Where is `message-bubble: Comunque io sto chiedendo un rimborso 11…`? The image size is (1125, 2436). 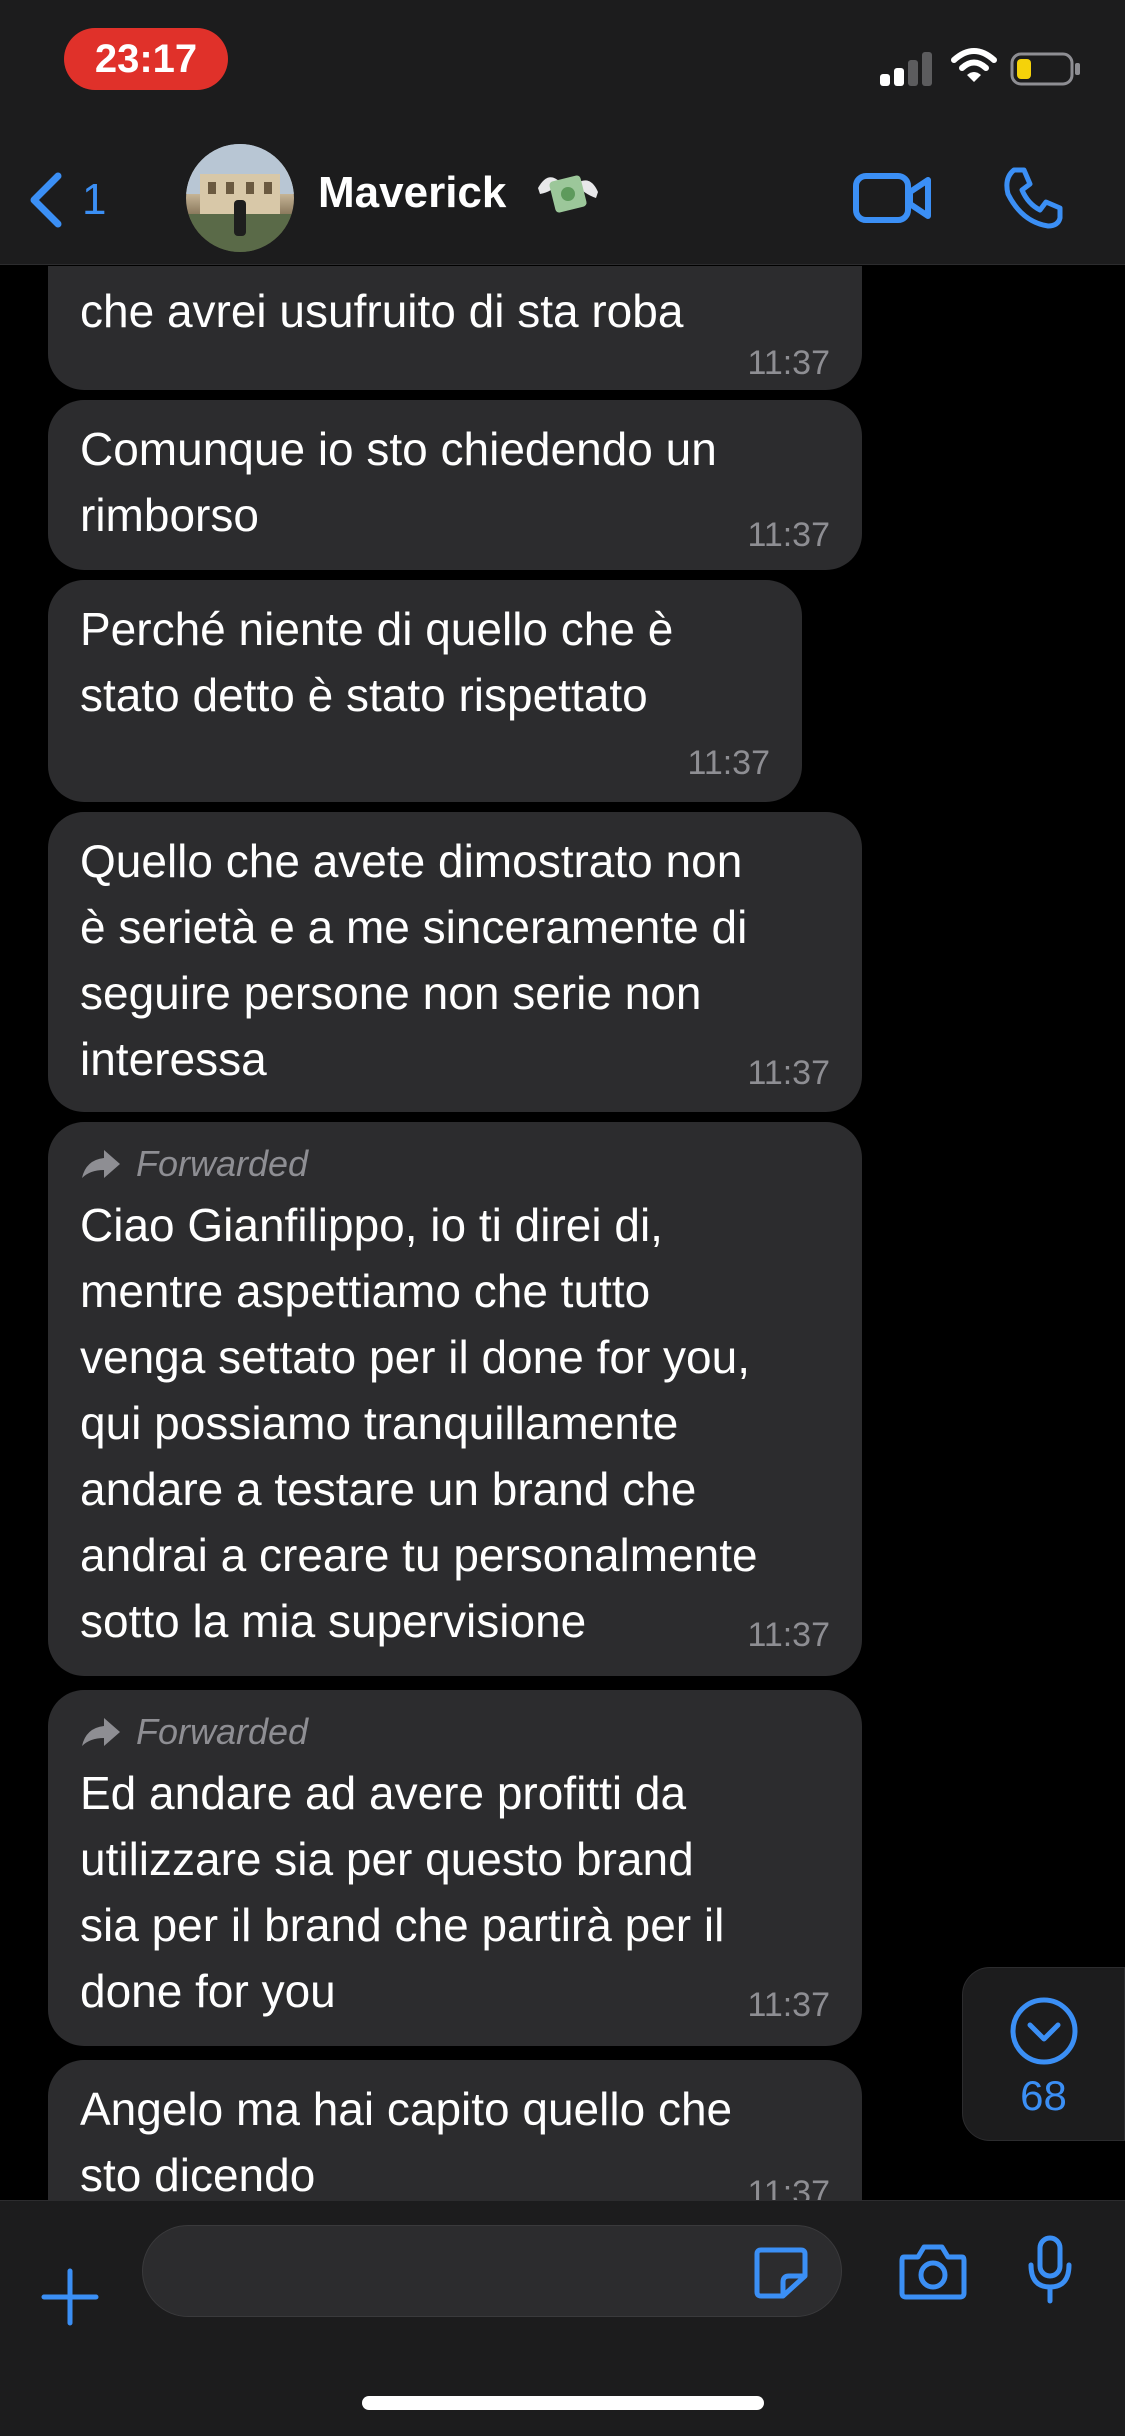
message-bubble: Comunque io sto chiedendo un rimborso 11… is located at coordinates (455, 485).